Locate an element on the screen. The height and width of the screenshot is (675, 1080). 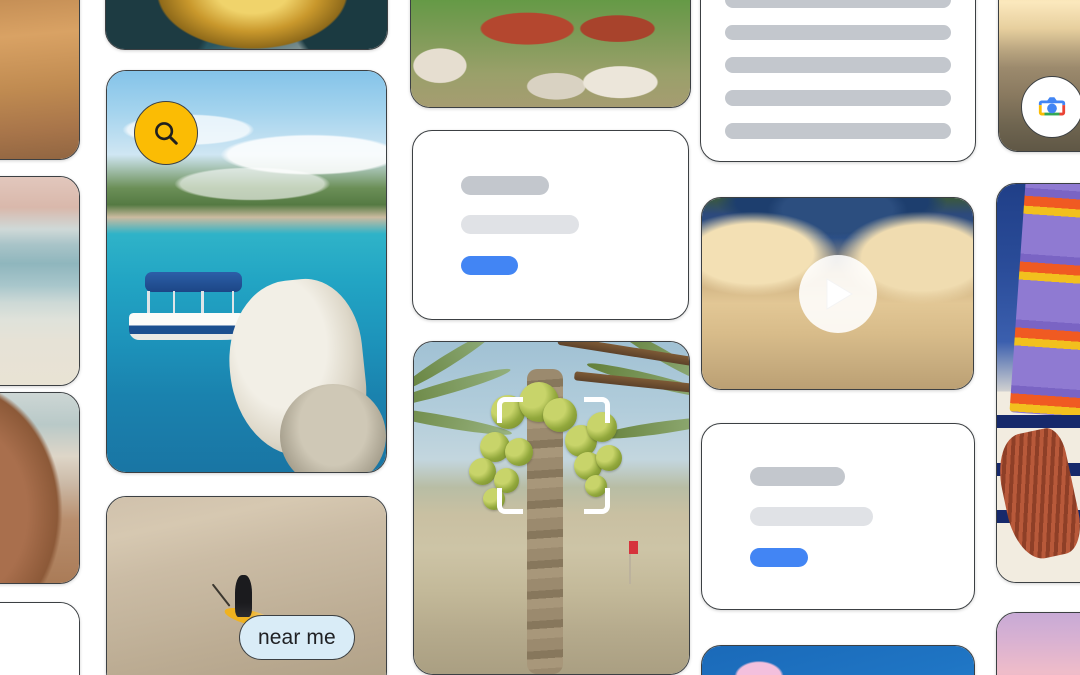
search-result-placeholder-card-bottom is located at coordinates (838, 516).